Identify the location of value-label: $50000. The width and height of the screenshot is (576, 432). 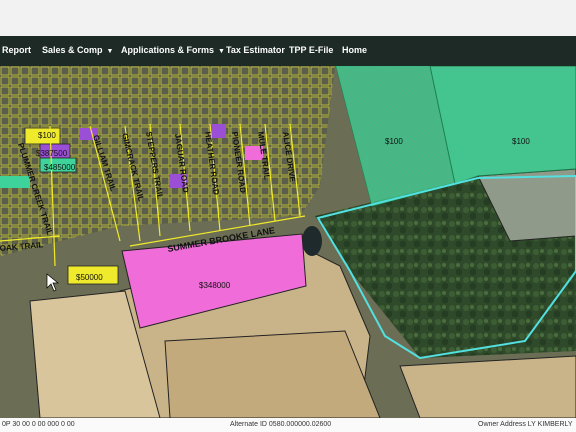
(89, 277).